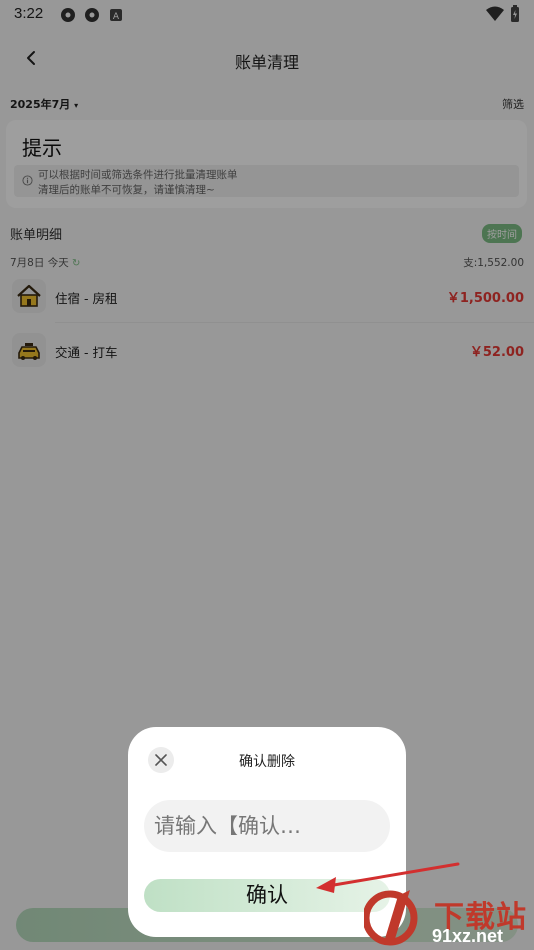  Describe the element at coordinates (468, 936) in the screenshot. I see `watermark-url: 91xz.net` at that location.